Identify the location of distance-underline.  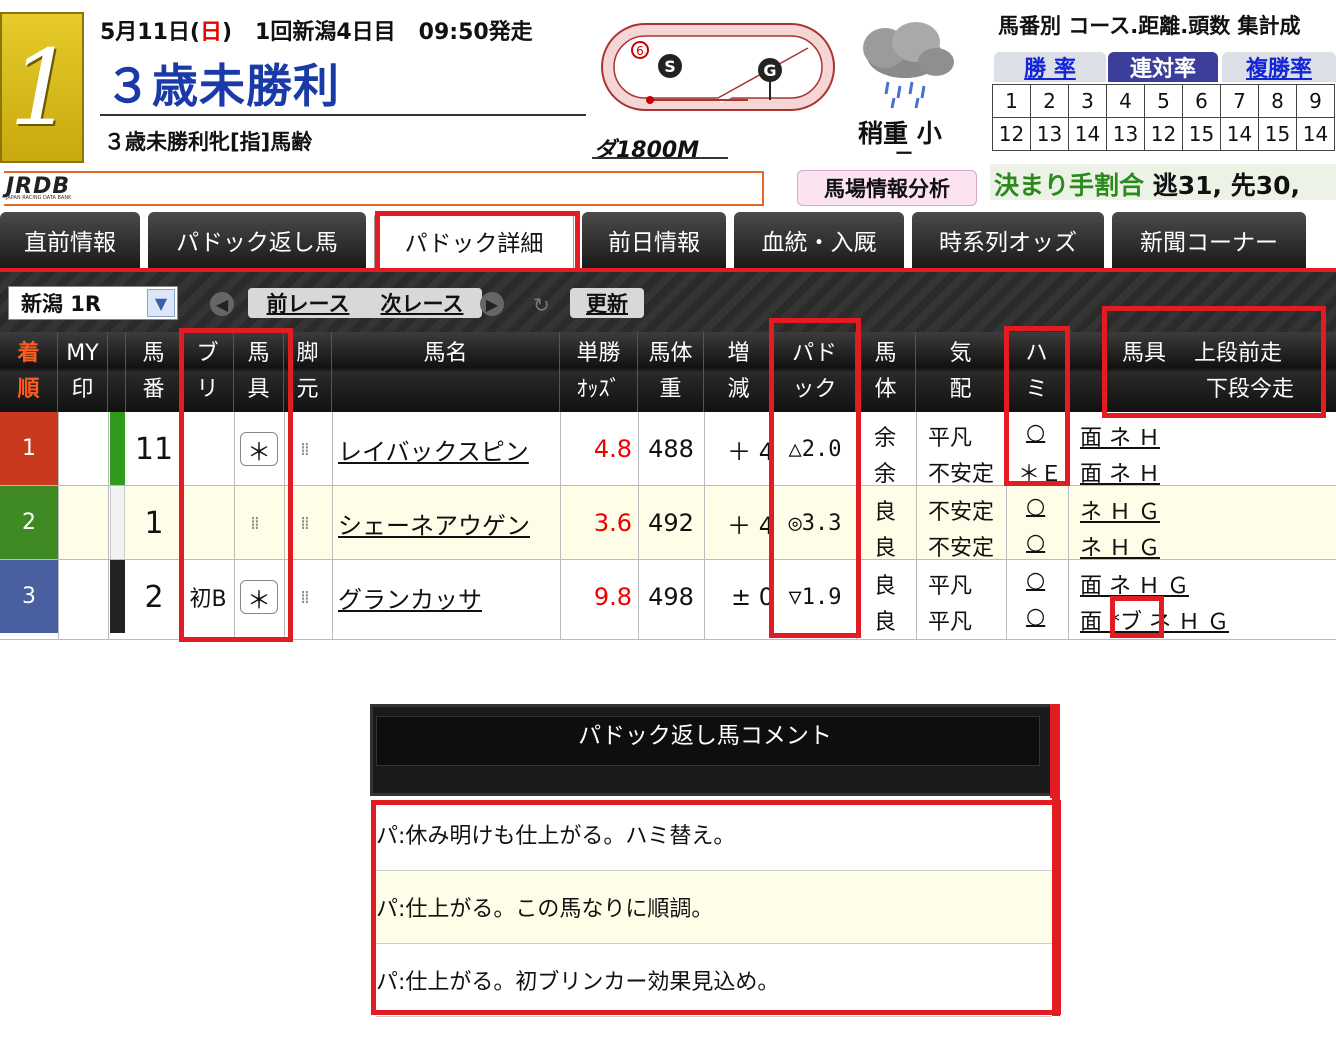
(660, 158).